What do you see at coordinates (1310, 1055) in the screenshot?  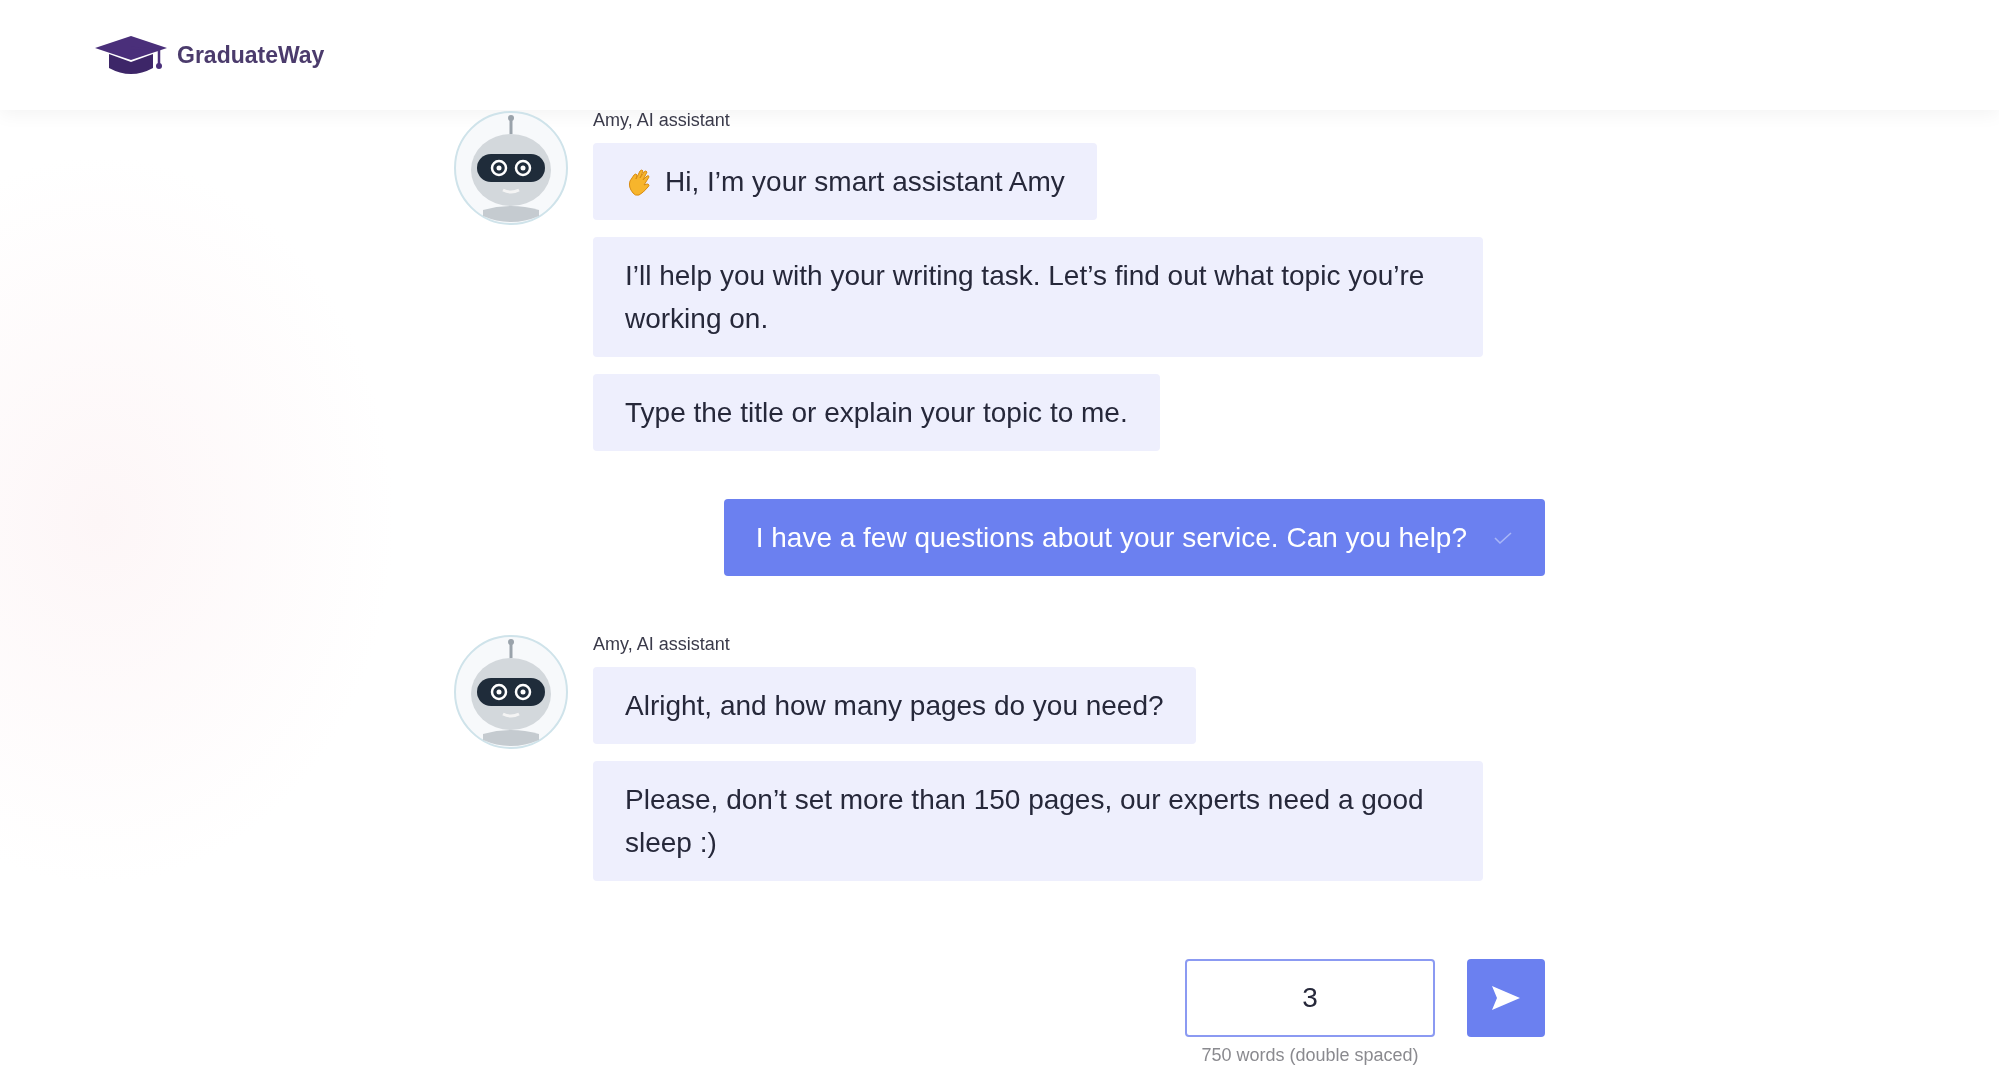 I see `field-hint: 750 words (double spaced)` at bounding box center [1310, 1055].